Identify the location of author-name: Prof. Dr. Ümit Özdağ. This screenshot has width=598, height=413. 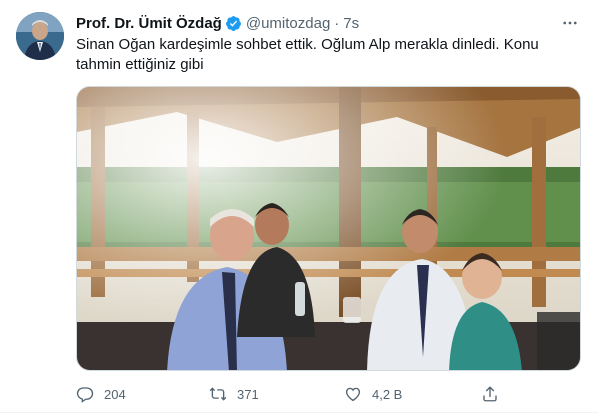
(149, 23).